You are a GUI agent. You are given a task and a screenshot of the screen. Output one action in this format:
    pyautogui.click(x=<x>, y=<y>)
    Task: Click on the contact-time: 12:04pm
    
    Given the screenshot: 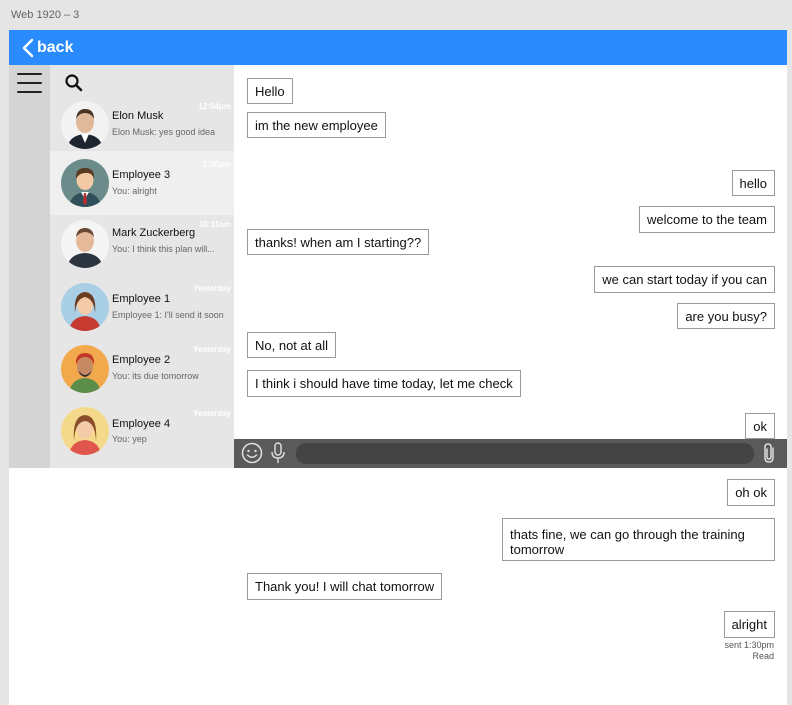 What is the action you would take?
    pyautogui.click(x=214, y=106)
    